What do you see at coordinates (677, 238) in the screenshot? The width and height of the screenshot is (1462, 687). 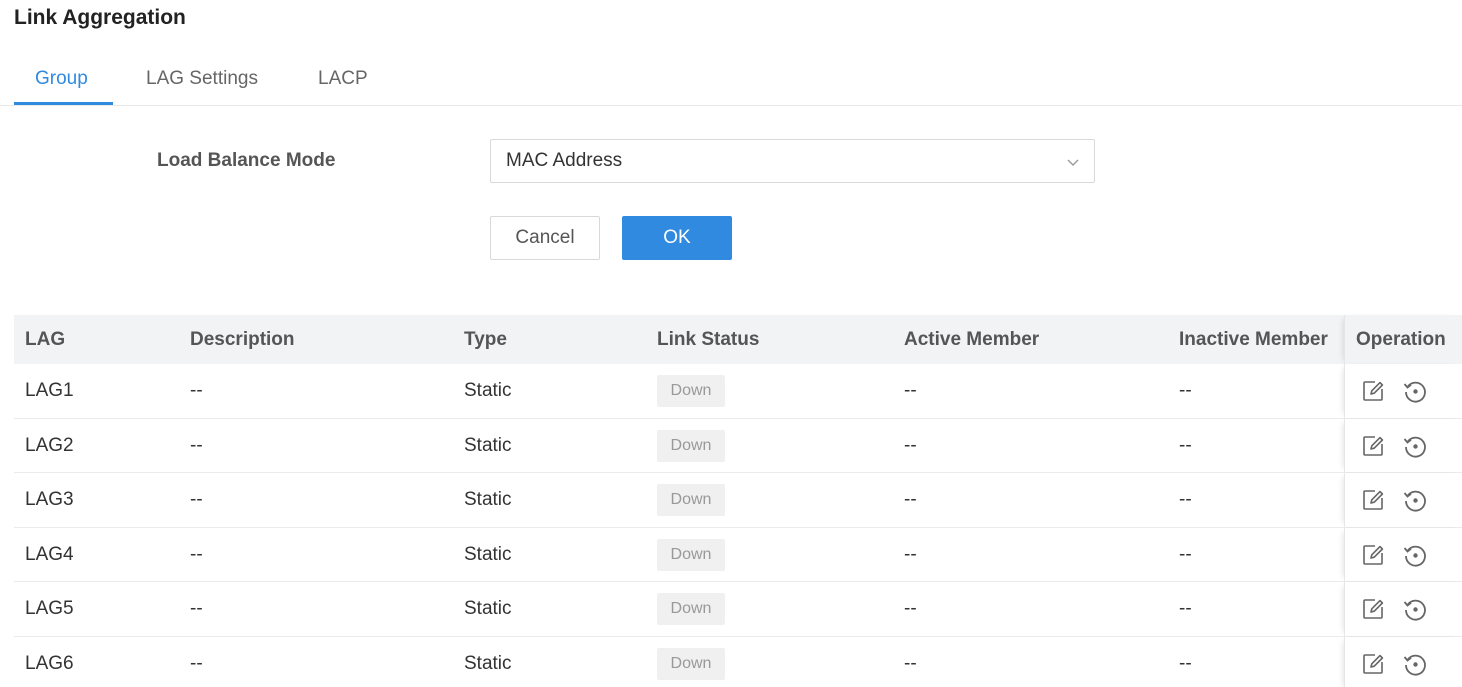 I see `ok-button: OK` at bounding box center [677, 238].